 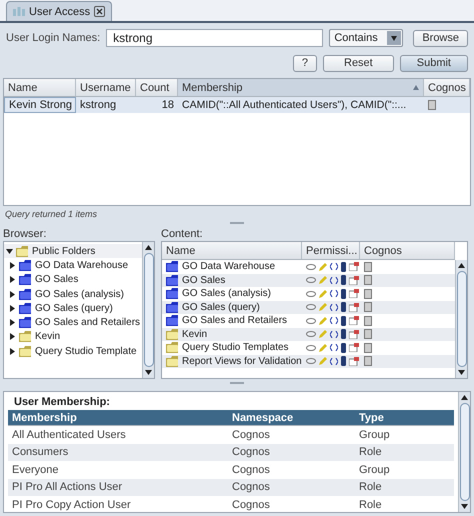 I want to click on tree-item: Kevin, so click(x=73, y=337).